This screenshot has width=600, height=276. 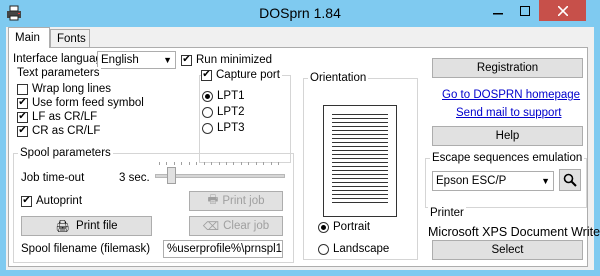 I want to click on print-file-icon: 🖨, so click(x=63, y=227).